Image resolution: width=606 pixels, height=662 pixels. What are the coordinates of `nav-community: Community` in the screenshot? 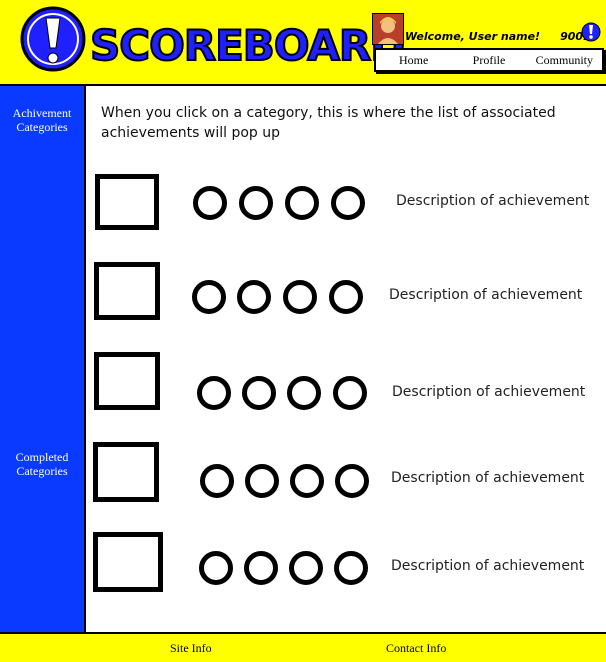 It's located at (564, 60).